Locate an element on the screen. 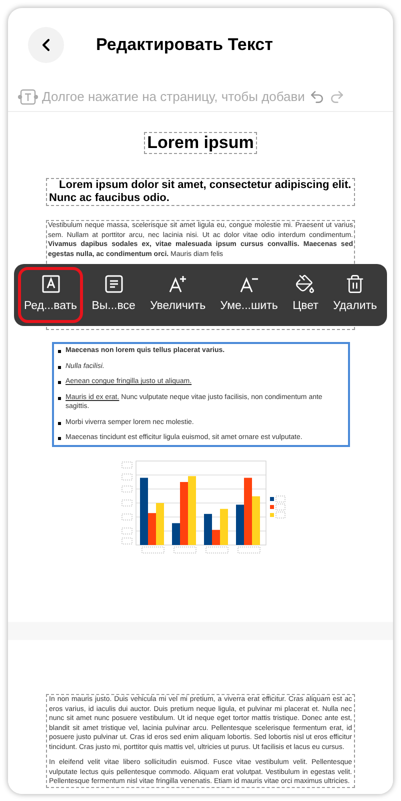 Image resolution: width=401 pixels, height=801 pixels. back-button is located at coordinates (46, 45).